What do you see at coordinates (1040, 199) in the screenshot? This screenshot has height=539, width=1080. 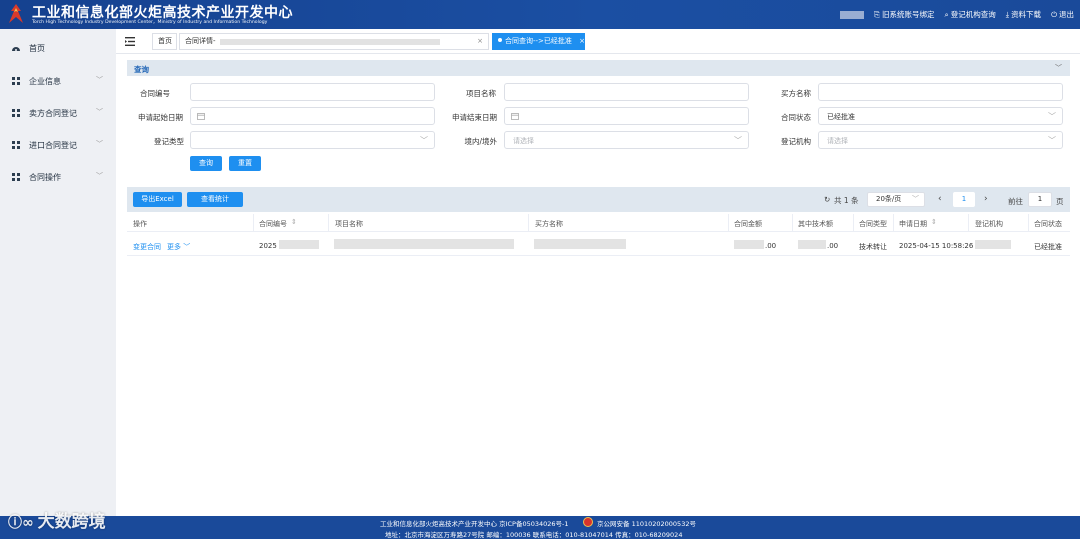 I see `goto-page-input: 1` at bounding box center [1040, 199].